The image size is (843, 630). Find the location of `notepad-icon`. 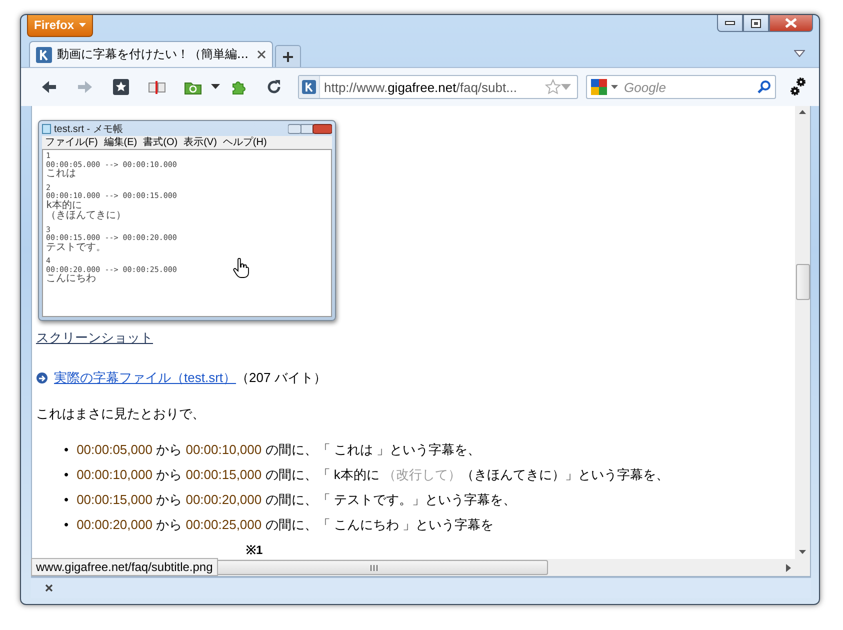

notepad-icon is located at coordinates (46, 129).